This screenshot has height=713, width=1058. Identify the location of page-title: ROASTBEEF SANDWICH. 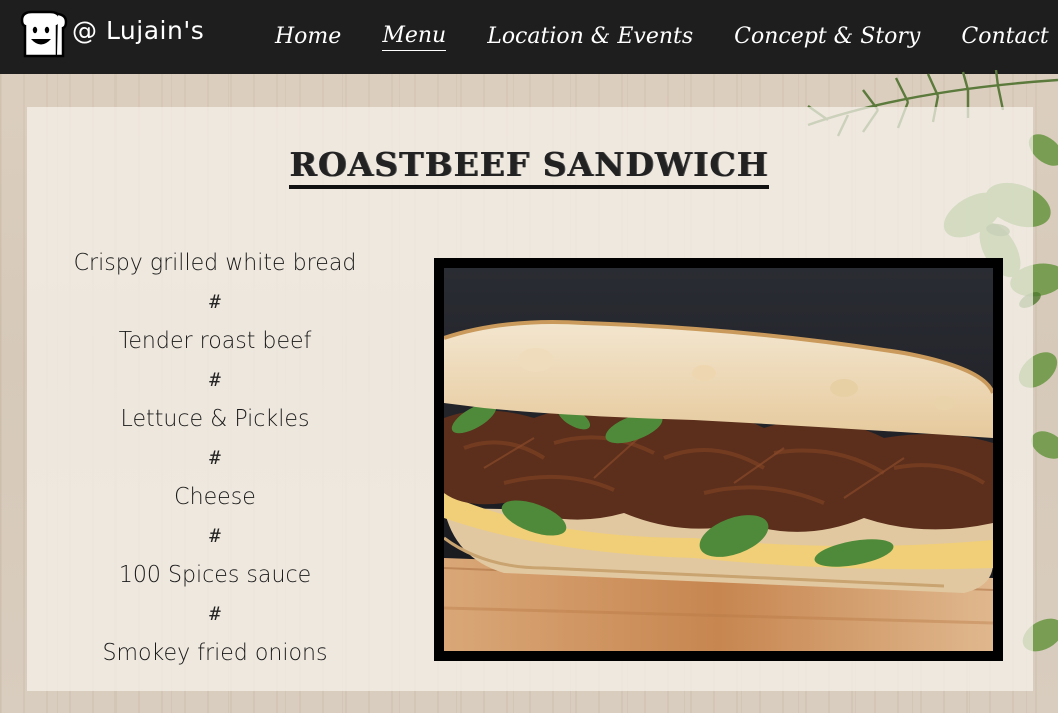
(529, 167).